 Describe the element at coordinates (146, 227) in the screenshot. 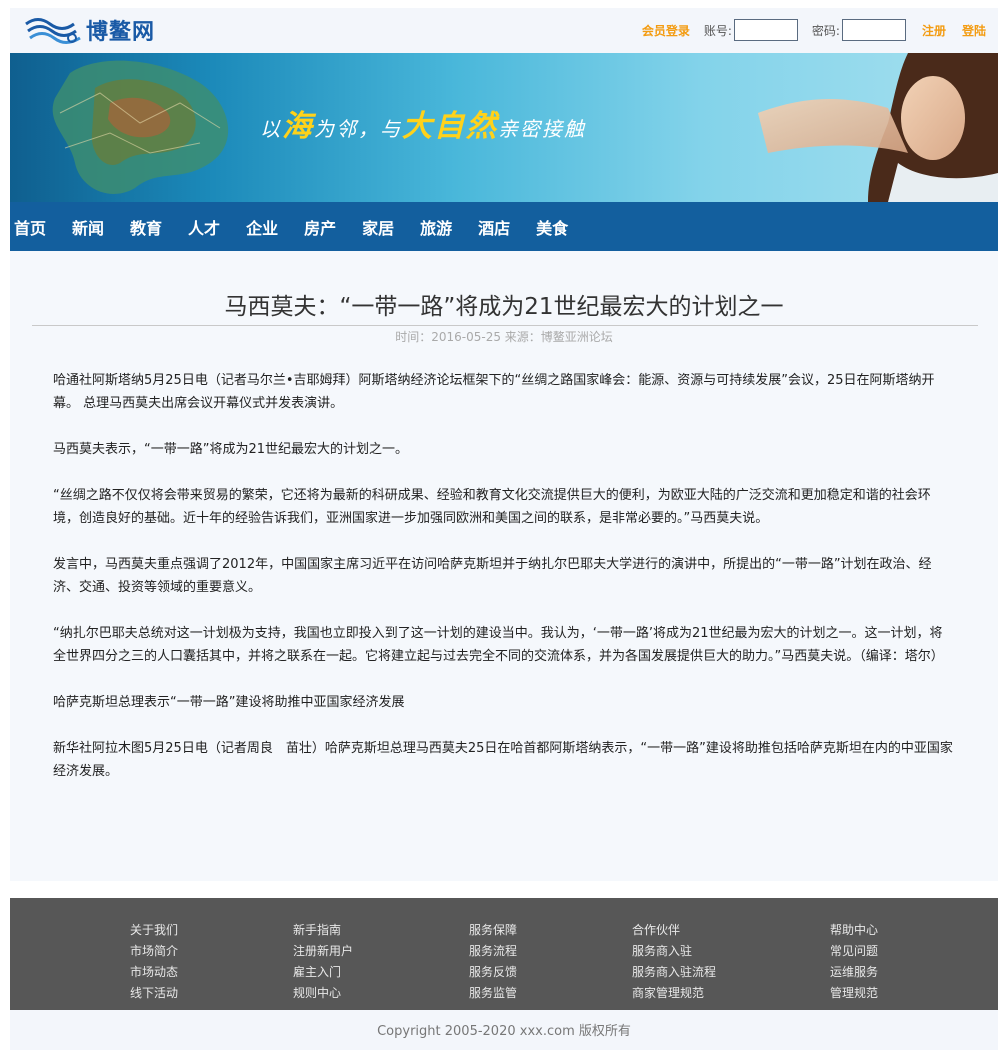

I see `nav-item-education: 教育` at that location.